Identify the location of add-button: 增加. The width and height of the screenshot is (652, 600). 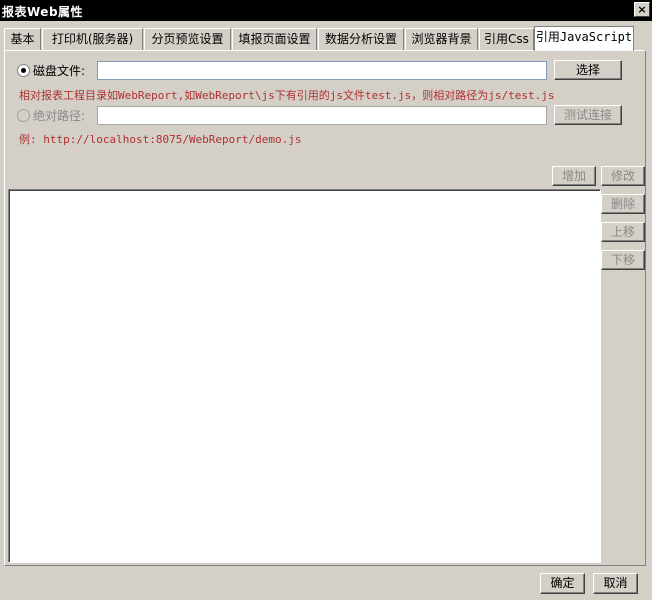
(574, 176).